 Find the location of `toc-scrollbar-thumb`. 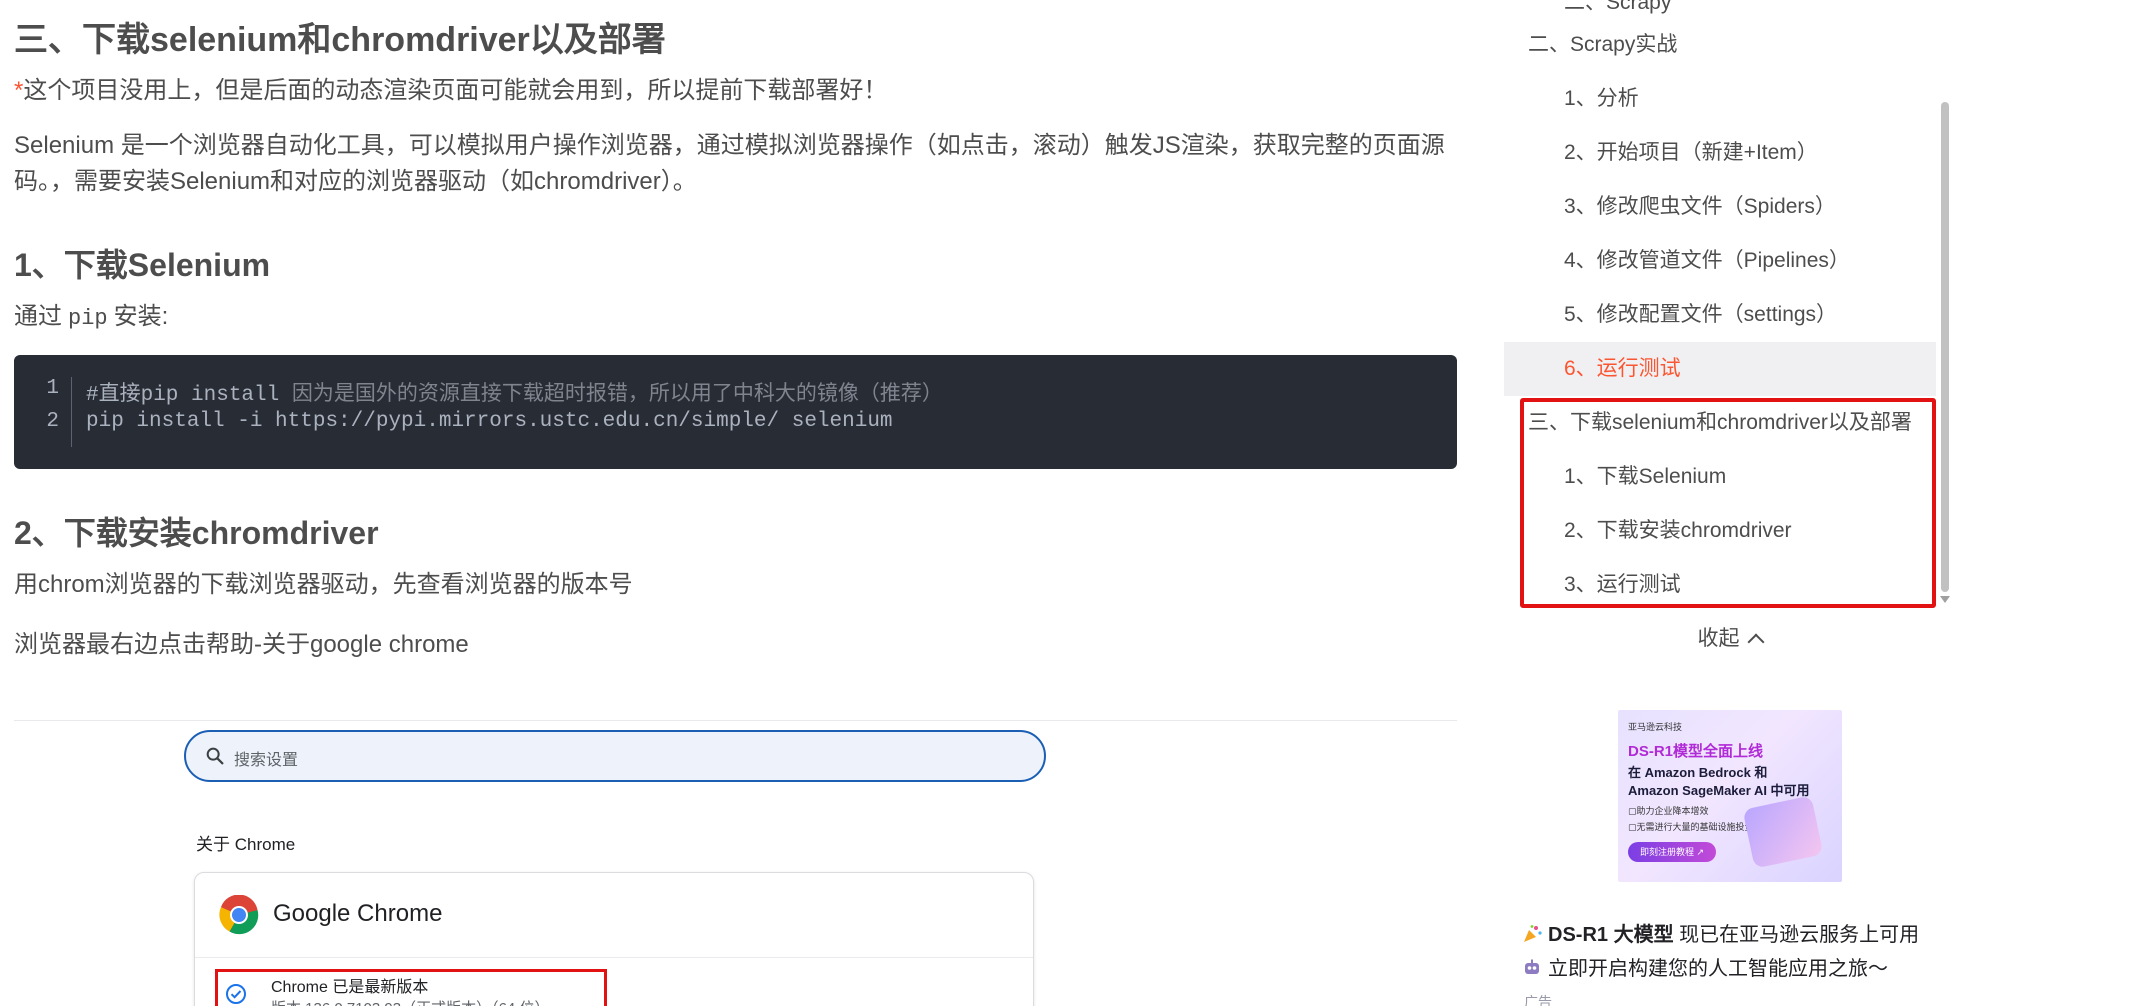

toc-scrollbar-thumb is located at coordinates (1945, 347).